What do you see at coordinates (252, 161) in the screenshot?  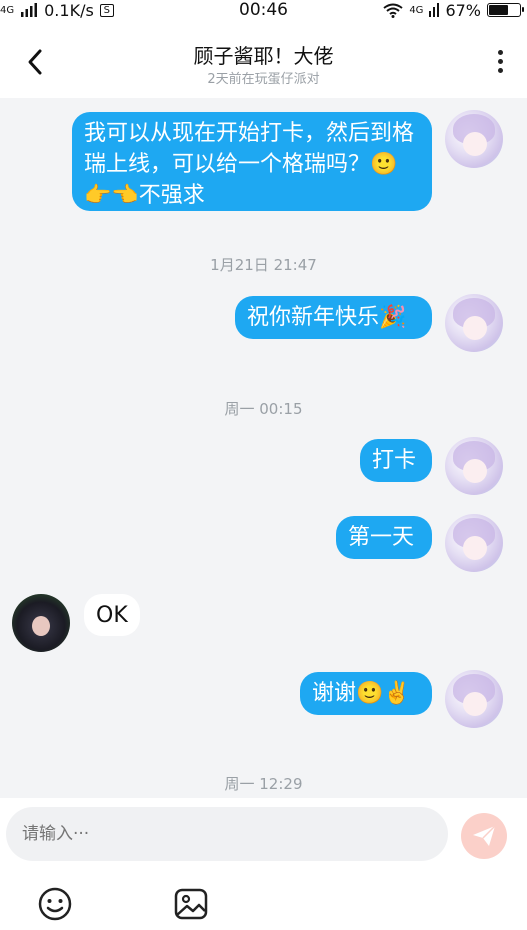 I see `message-bubble-self: 我可以从现在开始打卡，然后到格瑞上线，可以给一个格瑞吗？🙂👉👈不强求` at bounding box center [252, 161].